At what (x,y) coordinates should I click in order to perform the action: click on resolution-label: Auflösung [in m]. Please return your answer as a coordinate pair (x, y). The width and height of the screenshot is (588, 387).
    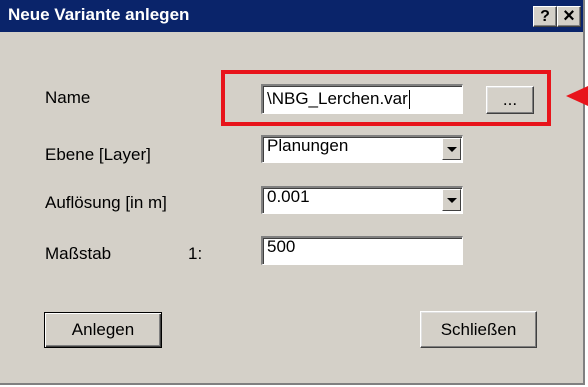
    Looking at the image, I should click on (106, 202).